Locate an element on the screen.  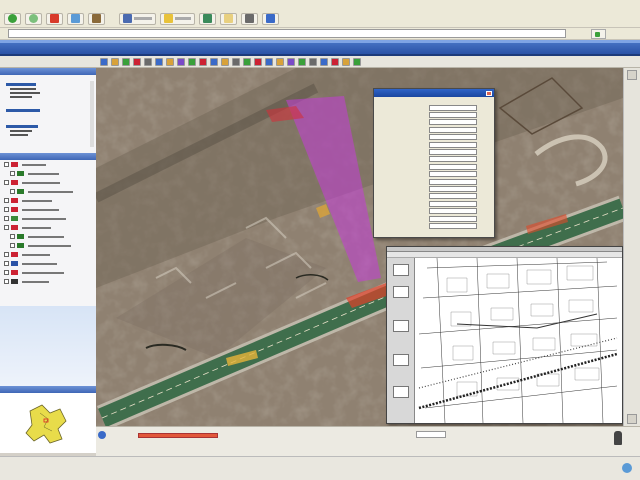
home-button is located at coordinates (96, 18).